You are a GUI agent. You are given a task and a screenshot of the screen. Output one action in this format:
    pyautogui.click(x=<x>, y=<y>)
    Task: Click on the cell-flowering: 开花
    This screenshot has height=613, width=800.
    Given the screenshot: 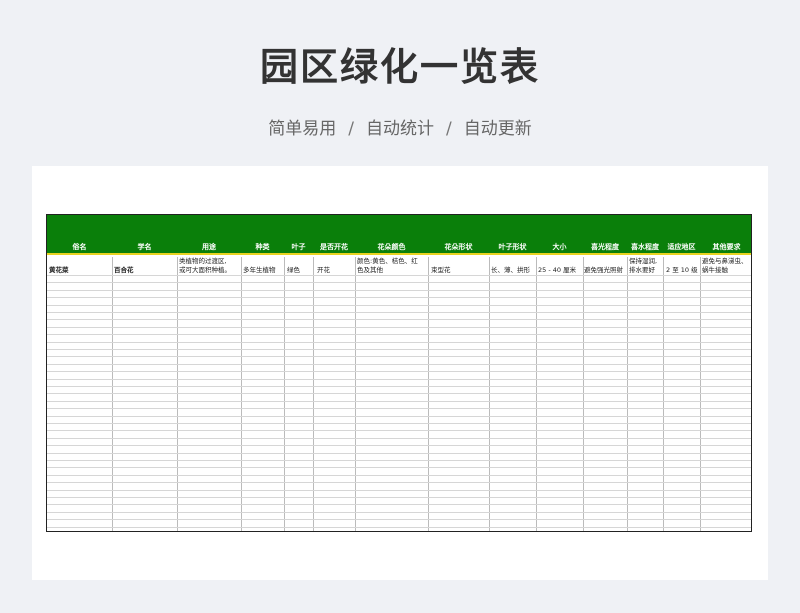 What is the action you would take?
    pyautogui.click(x=323, y=270)
    